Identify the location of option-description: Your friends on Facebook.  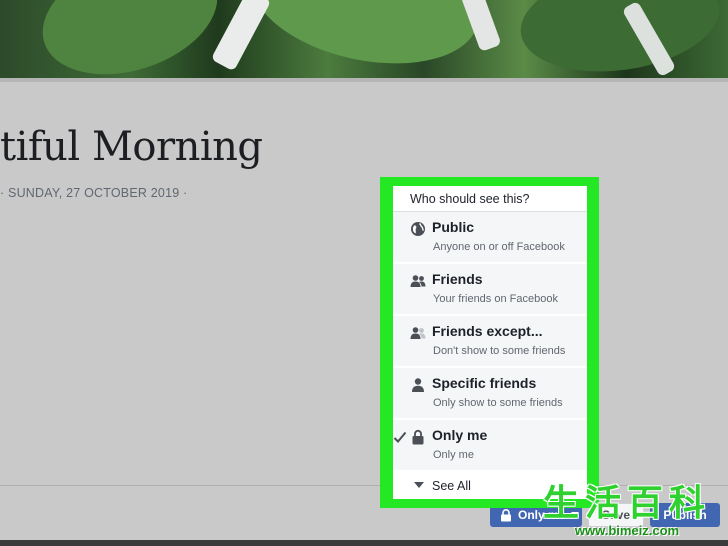
(495, 299).